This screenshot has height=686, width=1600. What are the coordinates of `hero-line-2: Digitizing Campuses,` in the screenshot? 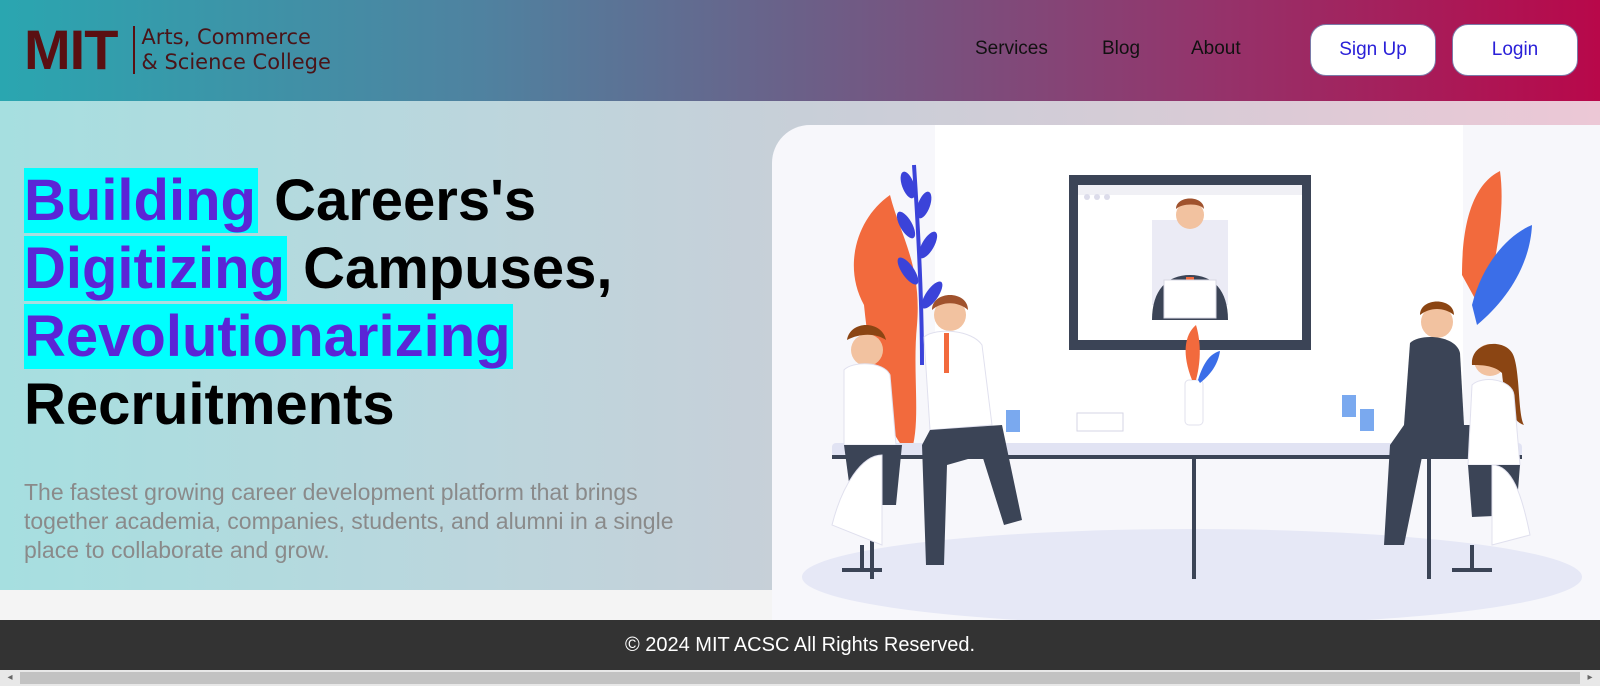 It's located at (318, 269).